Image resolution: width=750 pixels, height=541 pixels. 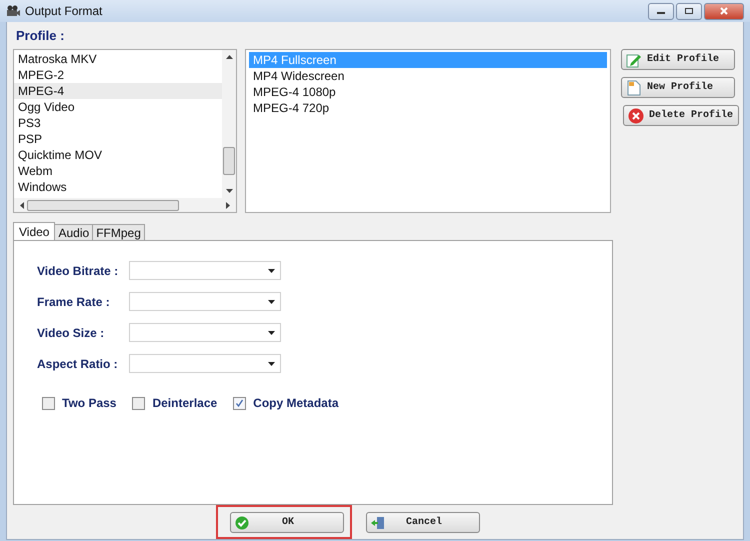 What do you see at coordinates (185, 403) in the screenshot?
I see `checkbox-label: Deinterlace` at bounding box center [185, 403].